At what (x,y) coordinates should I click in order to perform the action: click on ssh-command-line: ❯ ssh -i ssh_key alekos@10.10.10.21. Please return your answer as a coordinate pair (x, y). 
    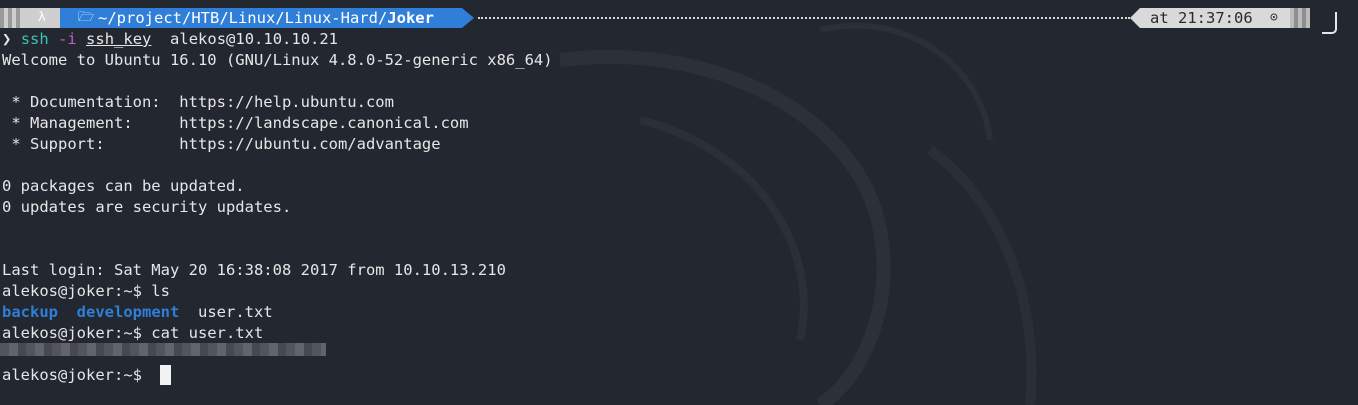
    Looking at the image, I should click on (170, 39).